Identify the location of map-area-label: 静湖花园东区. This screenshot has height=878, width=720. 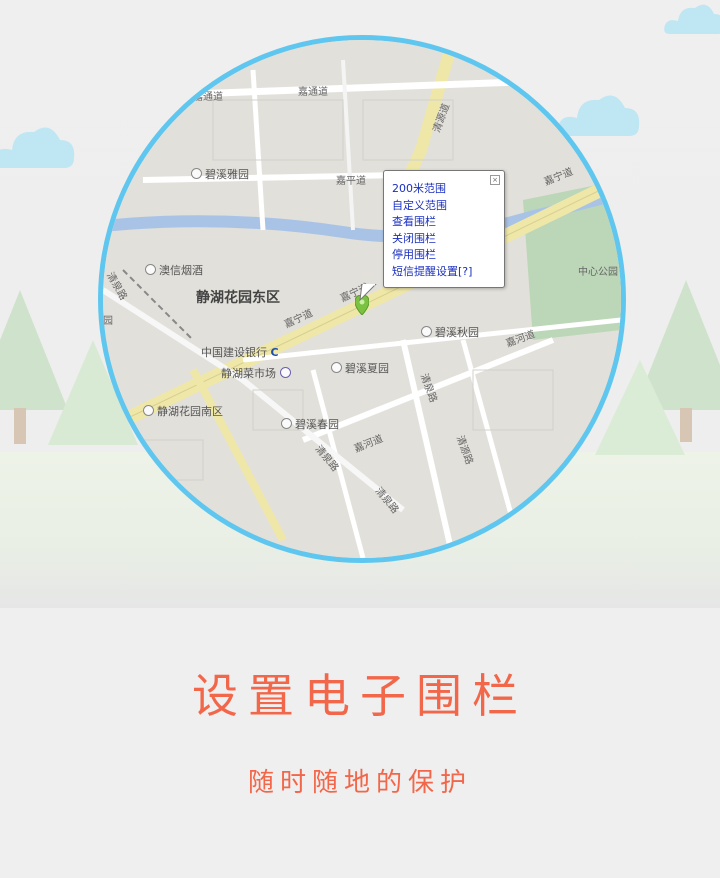
(238, 298).